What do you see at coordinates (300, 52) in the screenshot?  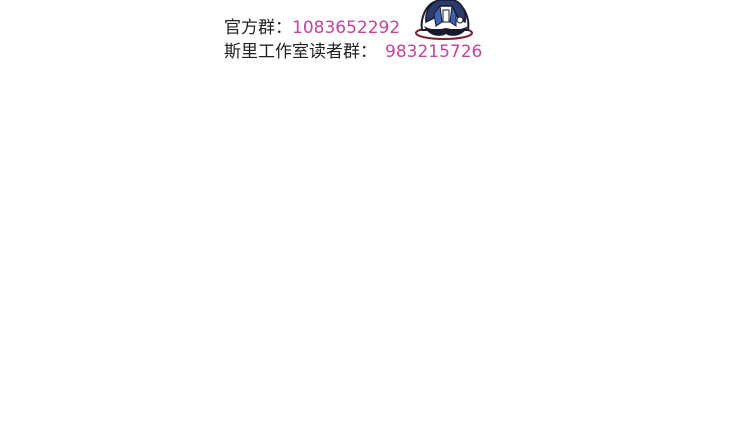 I see `reader-group-label: 斯里工作室读者群：` at bounding box center [300, 52].